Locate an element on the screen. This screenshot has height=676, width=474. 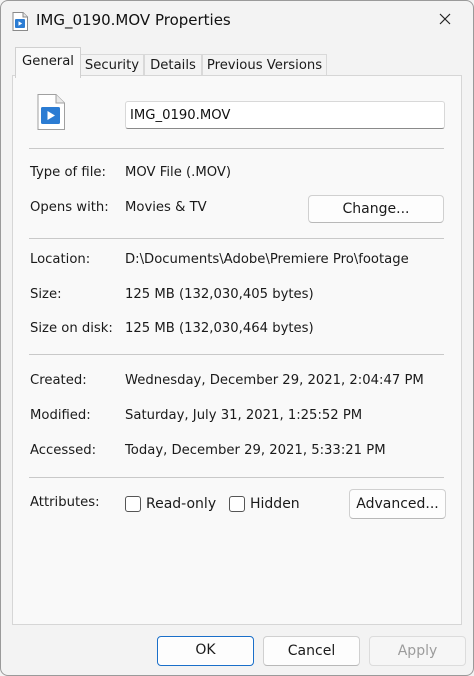
type-of-file-value: MOV File (.MOV) is located at coordinates (178, 172).